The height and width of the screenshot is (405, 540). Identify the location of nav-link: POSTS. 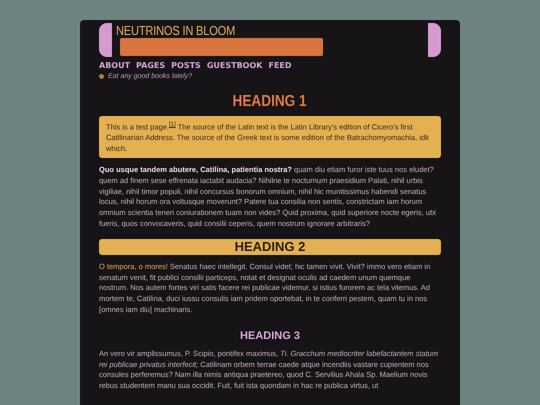
(186, 65).